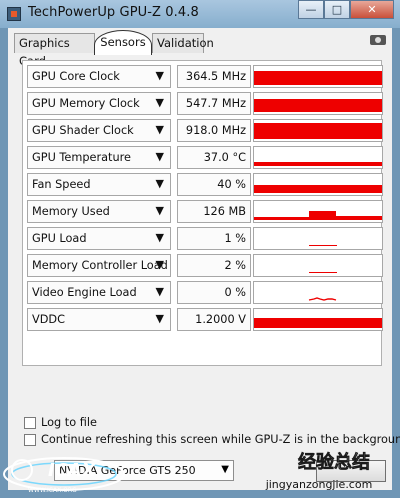  Describe the element at coordinates (99, 238) in the screenshot. I see `sensor-label-dropdown: GPU Load ▼` at that location.